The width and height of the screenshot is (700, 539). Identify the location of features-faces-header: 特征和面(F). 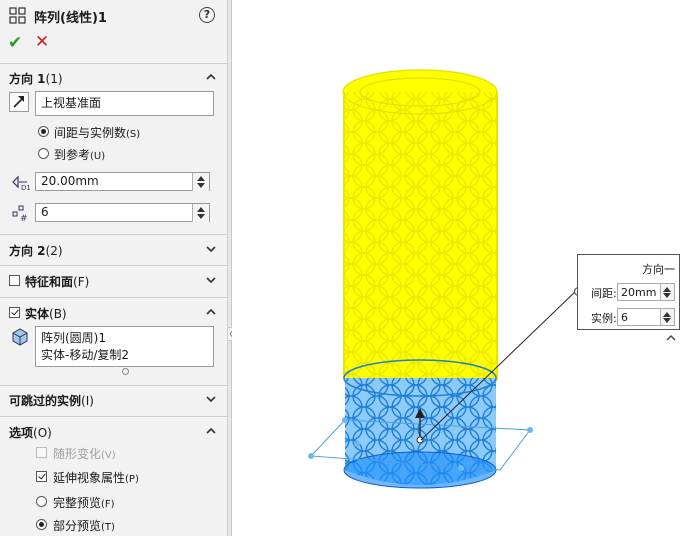
(57, 281).